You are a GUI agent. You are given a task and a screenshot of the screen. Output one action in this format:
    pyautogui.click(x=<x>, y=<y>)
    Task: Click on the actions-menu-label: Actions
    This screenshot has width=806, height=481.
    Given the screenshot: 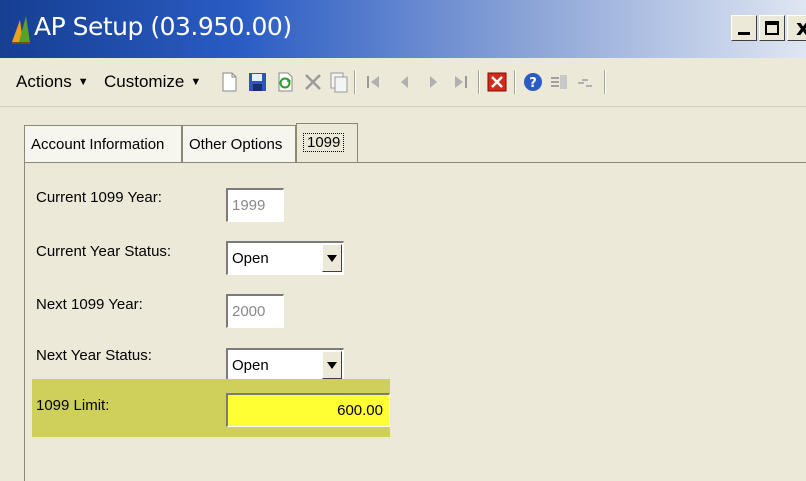 What is the action you would take?
    pyautogui.click(x=44, y=81)
    